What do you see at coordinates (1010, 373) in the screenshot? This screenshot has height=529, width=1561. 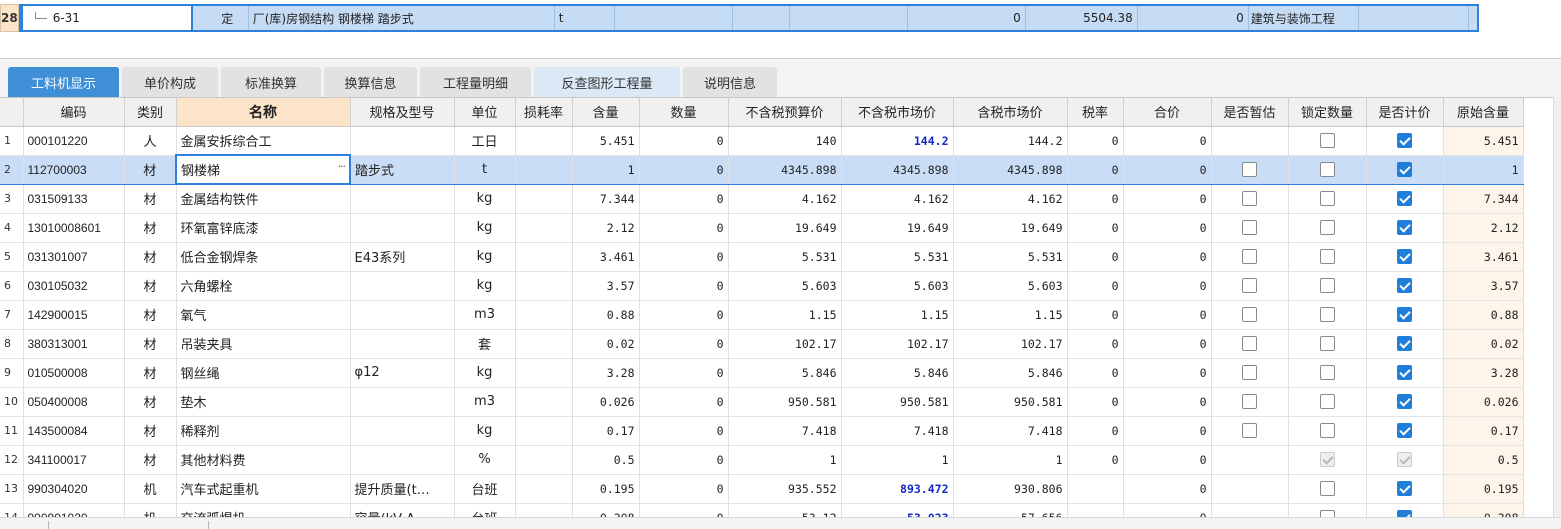 I see `tax-market-price-cell: 5.846` at bounding box center [1010, 373].